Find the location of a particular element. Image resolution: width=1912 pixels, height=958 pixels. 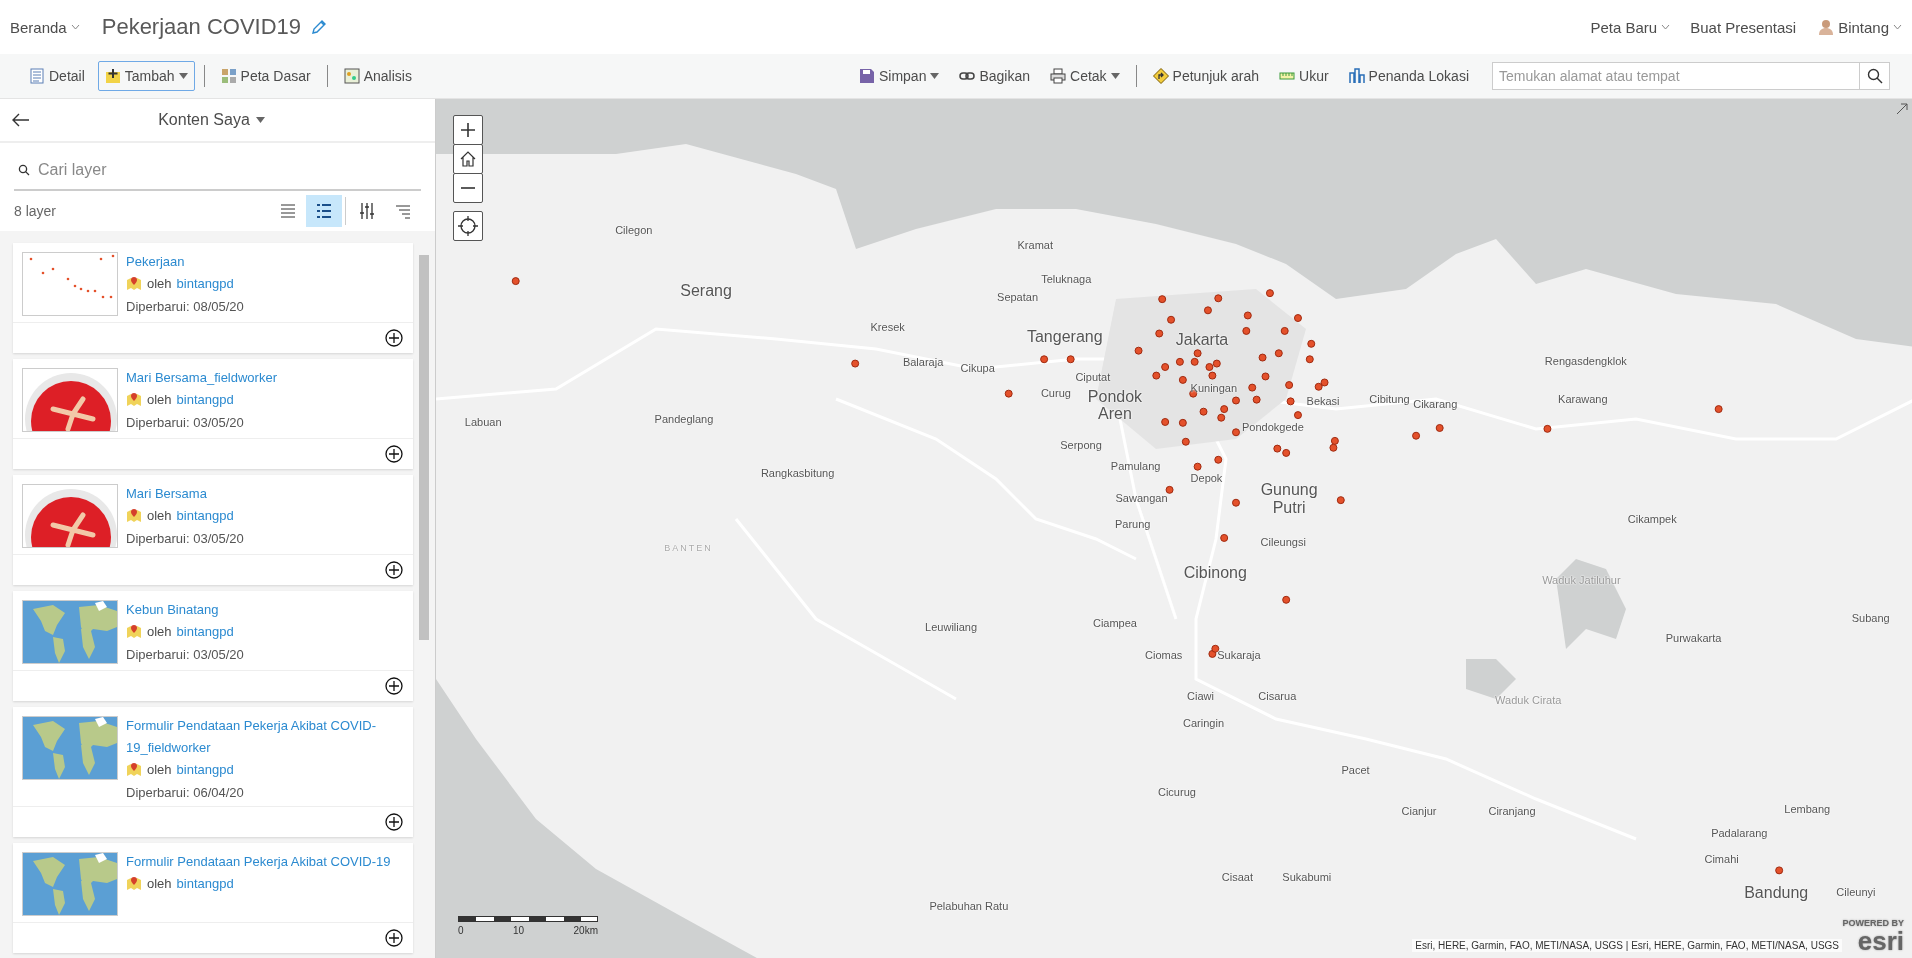

place-label: Ciranjang is located at coordinates (1512, 811).